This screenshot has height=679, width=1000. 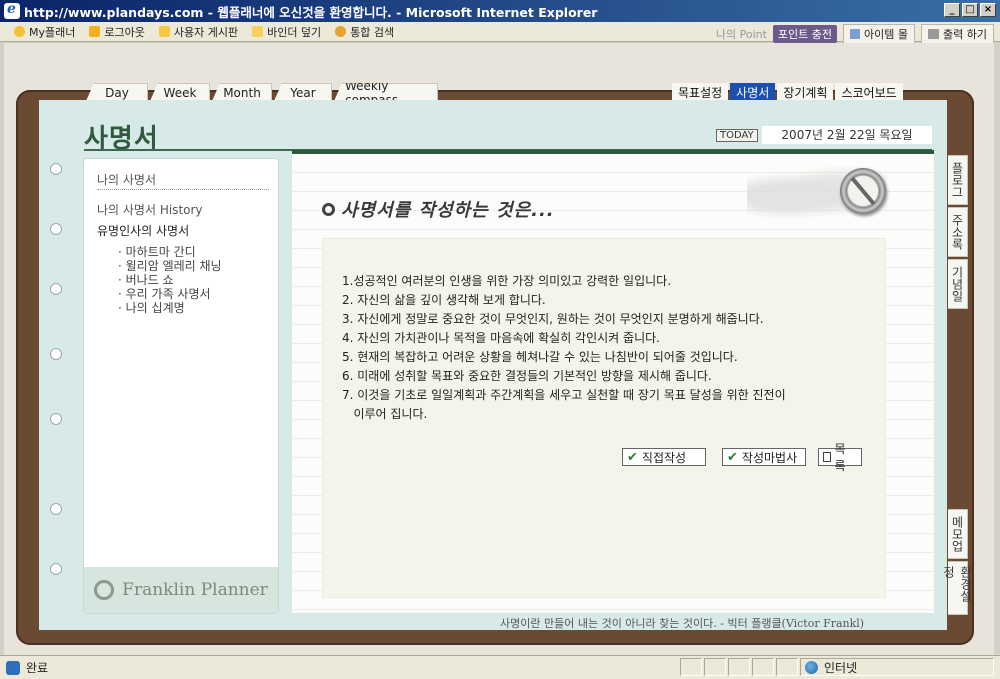 What do you see at coordinates (869, 92) in the screenshot?
I see `tab-scoreboard: 스코어보드` at bounding box center [869, 92].